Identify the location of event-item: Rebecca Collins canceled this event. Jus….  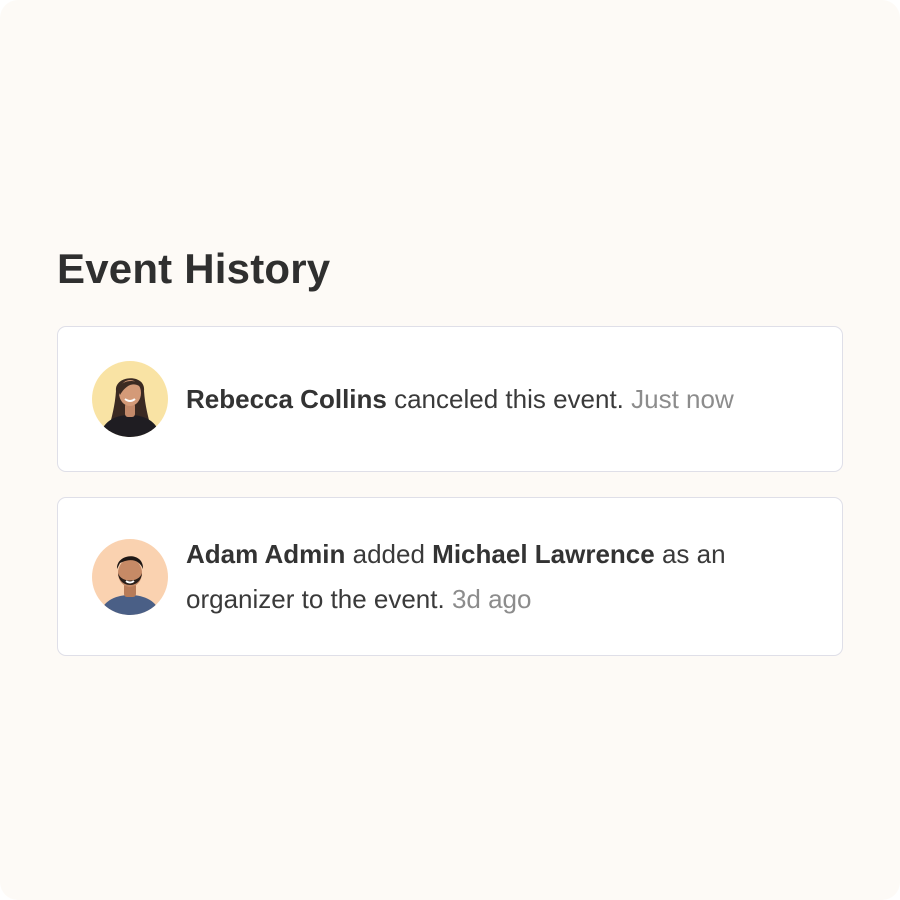
(450, 399).